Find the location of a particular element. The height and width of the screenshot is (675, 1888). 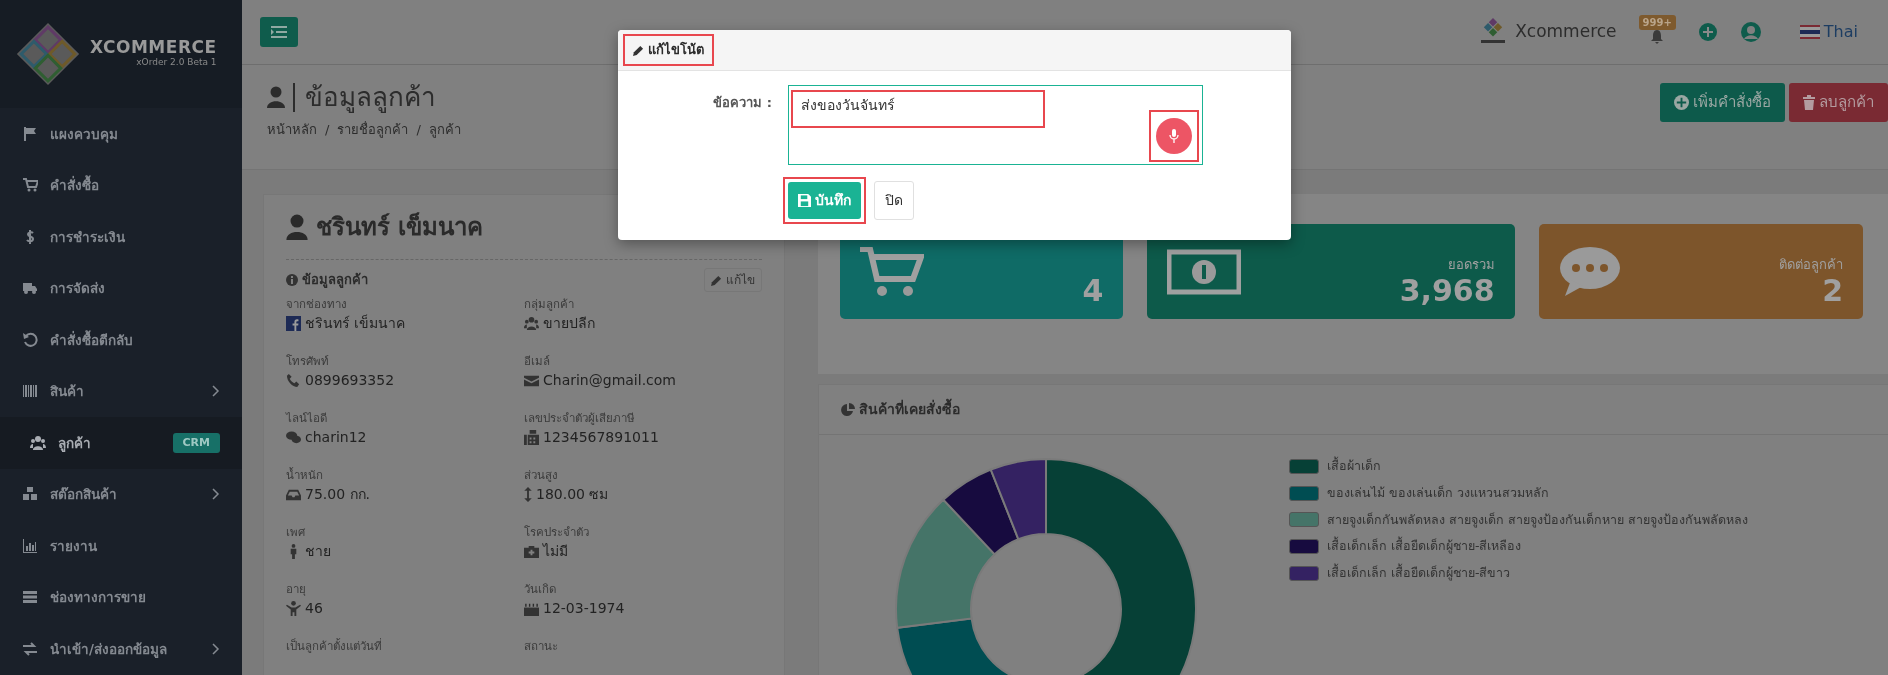

stat-value: 4 is located at coordinates (1093, 290).